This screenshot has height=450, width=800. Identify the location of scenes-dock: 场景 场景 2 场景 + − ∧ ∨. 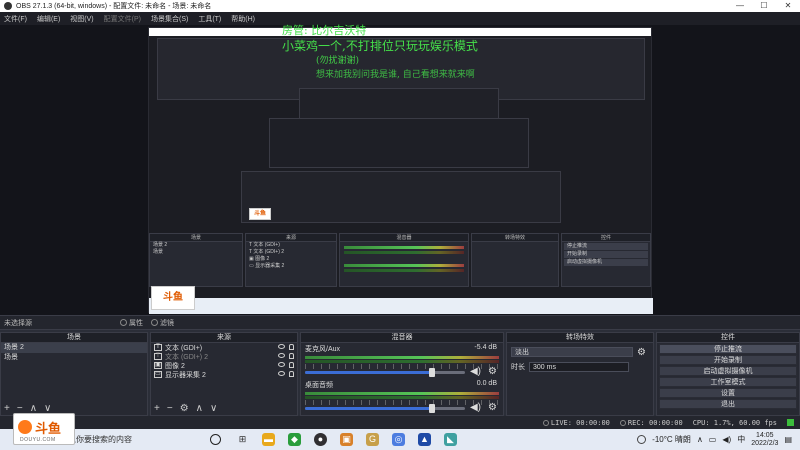
(74, 374).